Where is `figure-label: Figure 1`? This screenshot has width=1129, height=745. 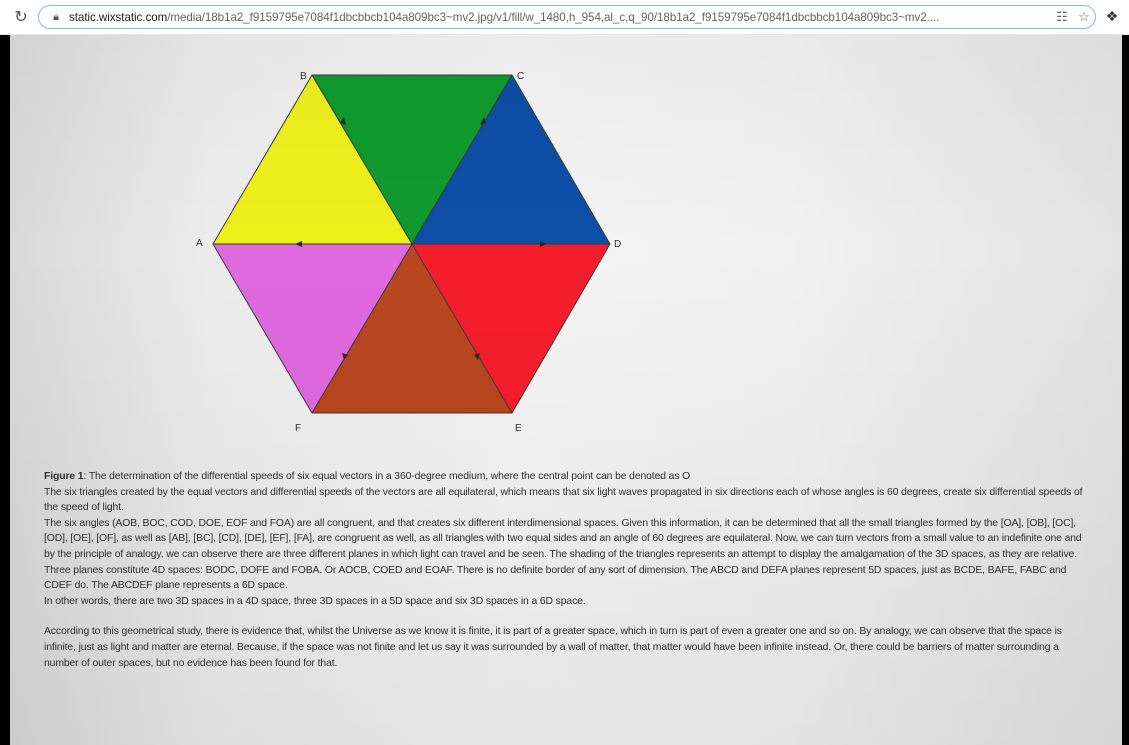 figure-label: Figure 1 is located at coordinates (64, 476).